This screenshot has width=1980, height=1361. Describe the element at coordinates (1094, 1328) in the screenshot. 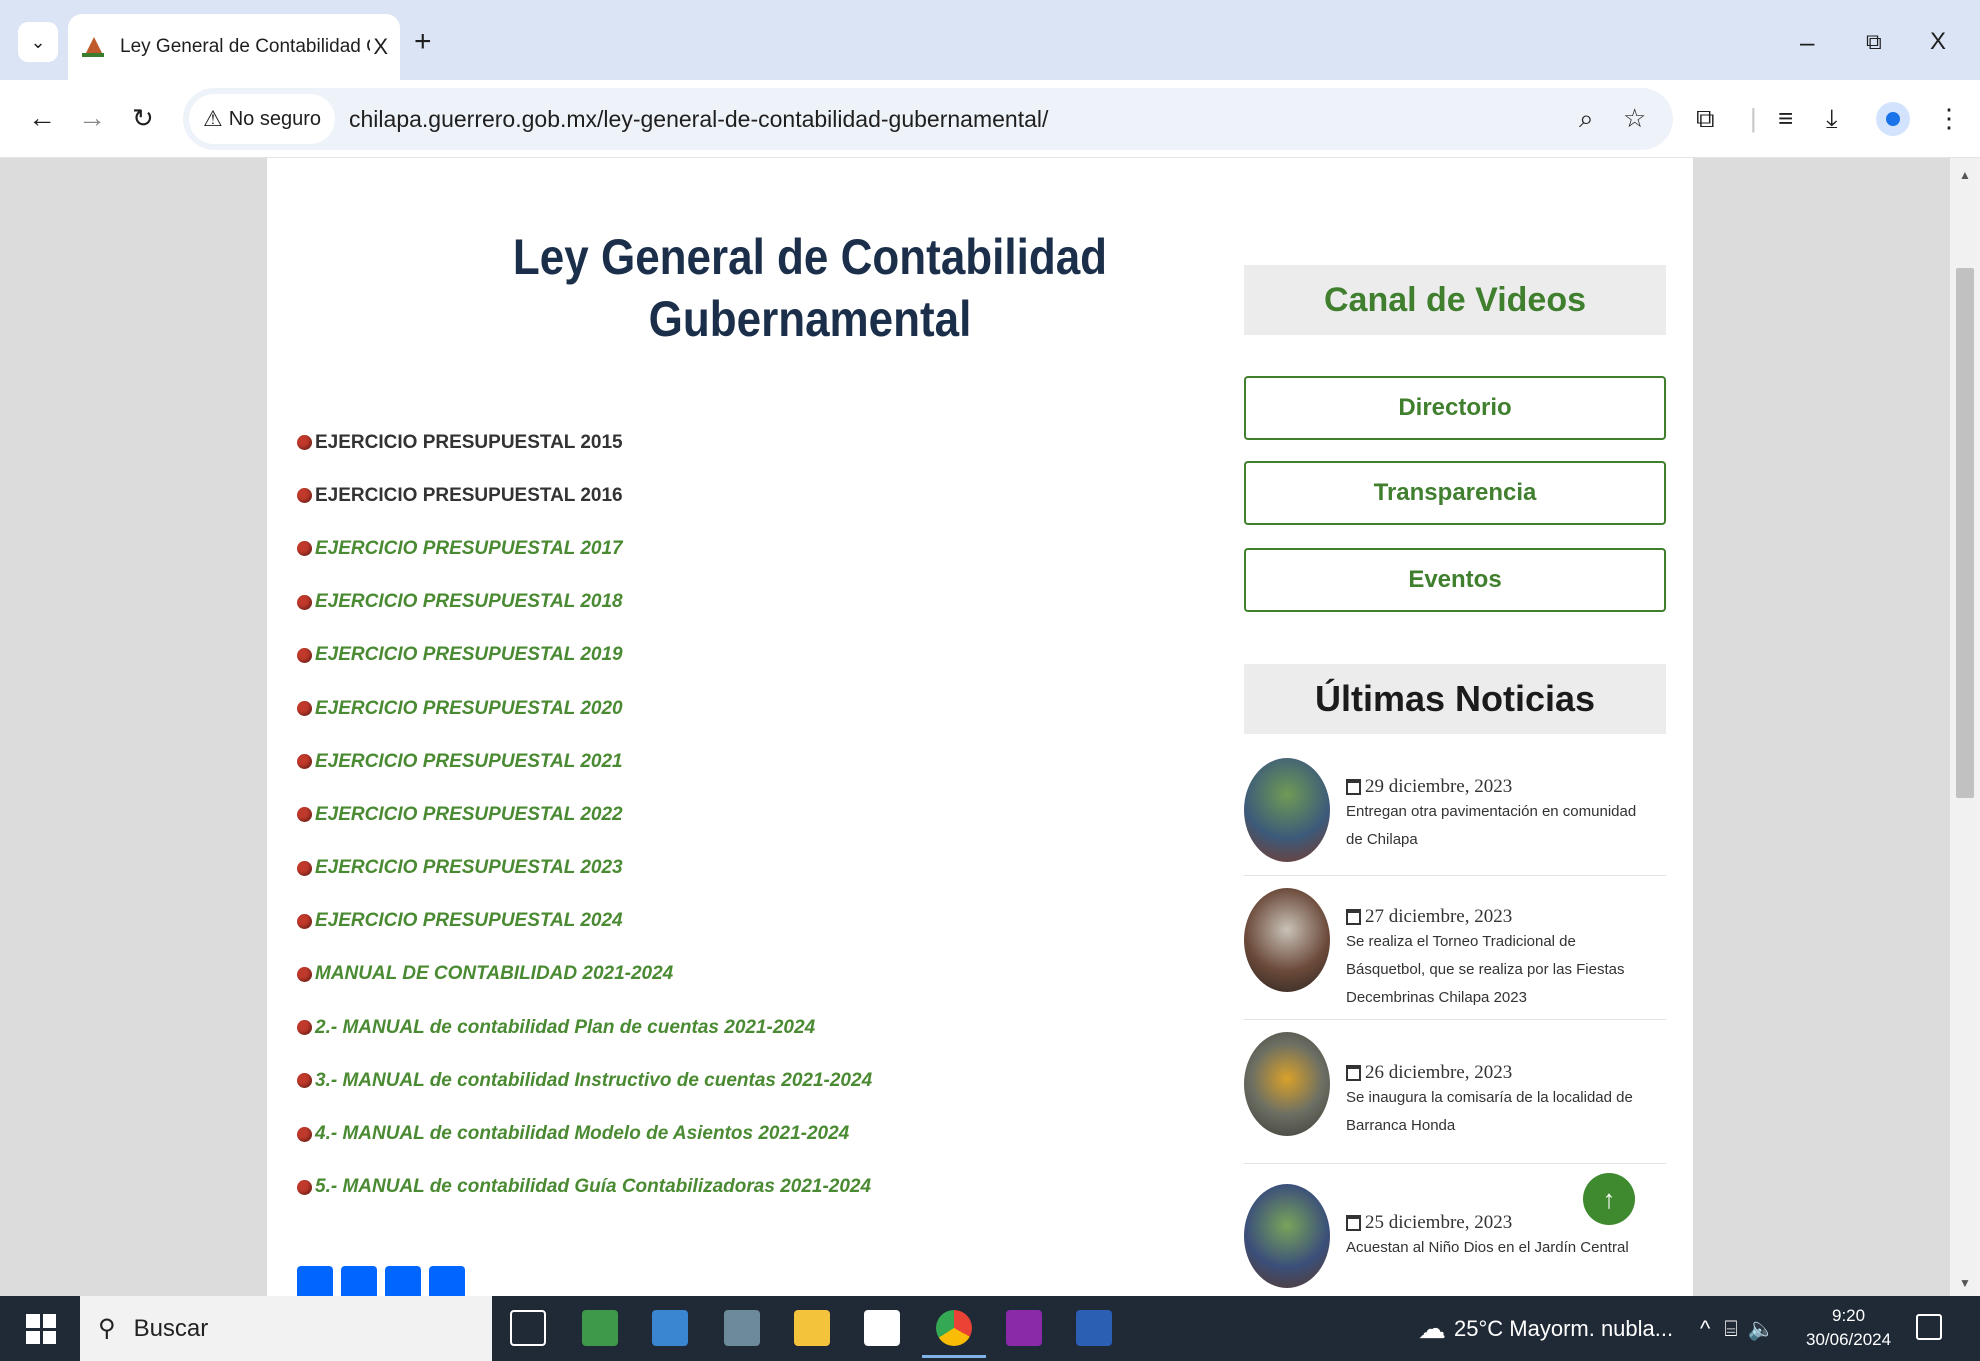

I see `word-icon` at that location.